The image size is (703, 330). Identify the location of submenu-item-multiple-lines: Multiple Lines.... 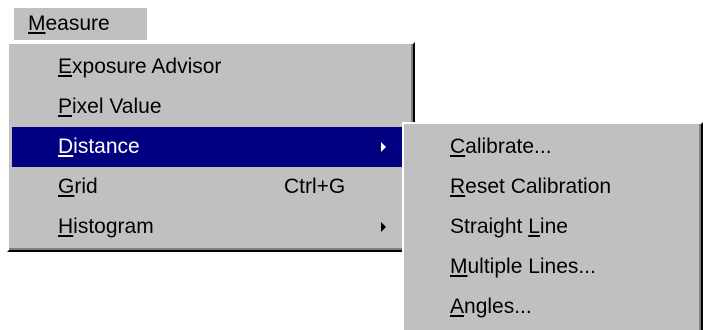
(551, 267).